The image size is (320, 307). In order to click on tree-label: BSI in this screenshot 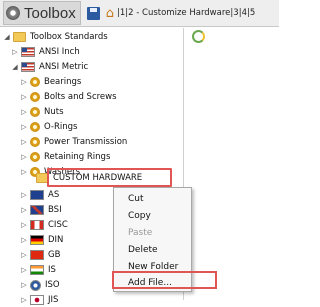, I will do `click(55, 210)`.